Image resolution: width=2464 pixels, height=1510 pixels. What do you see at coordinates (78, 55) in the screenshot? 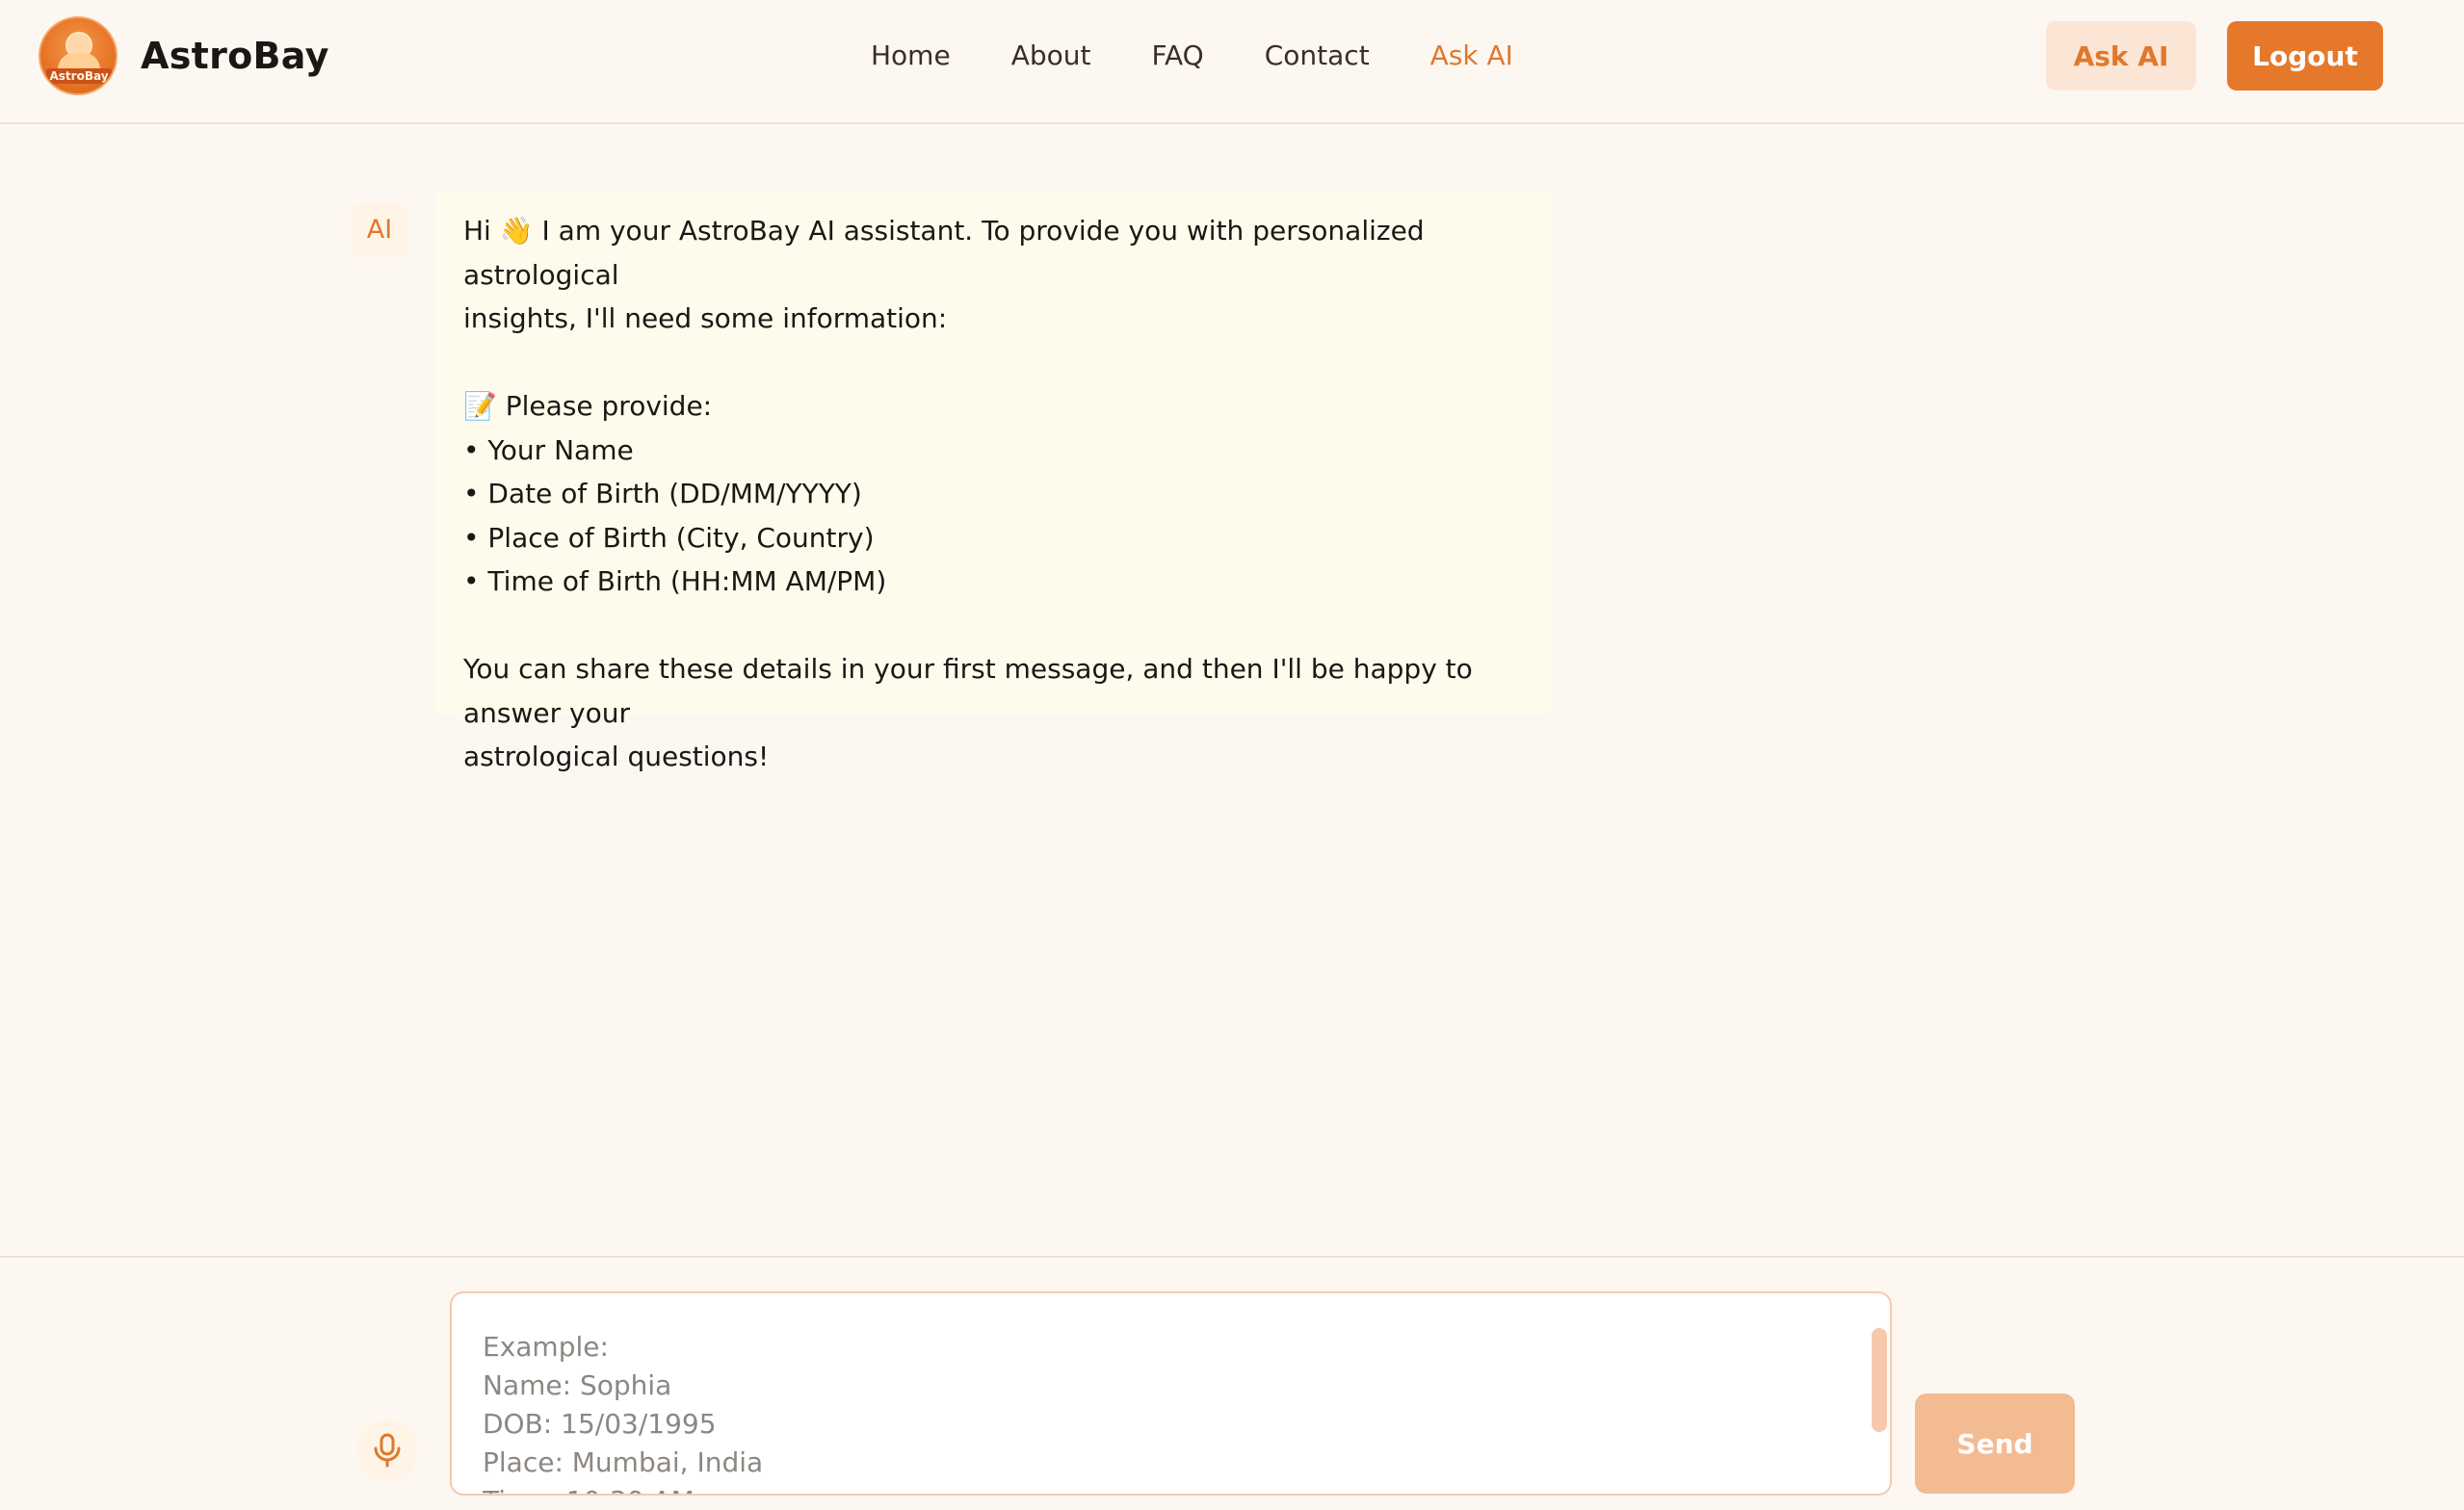
I see `astrobay-logo: AstroBay` at bounding box center [78, 55].